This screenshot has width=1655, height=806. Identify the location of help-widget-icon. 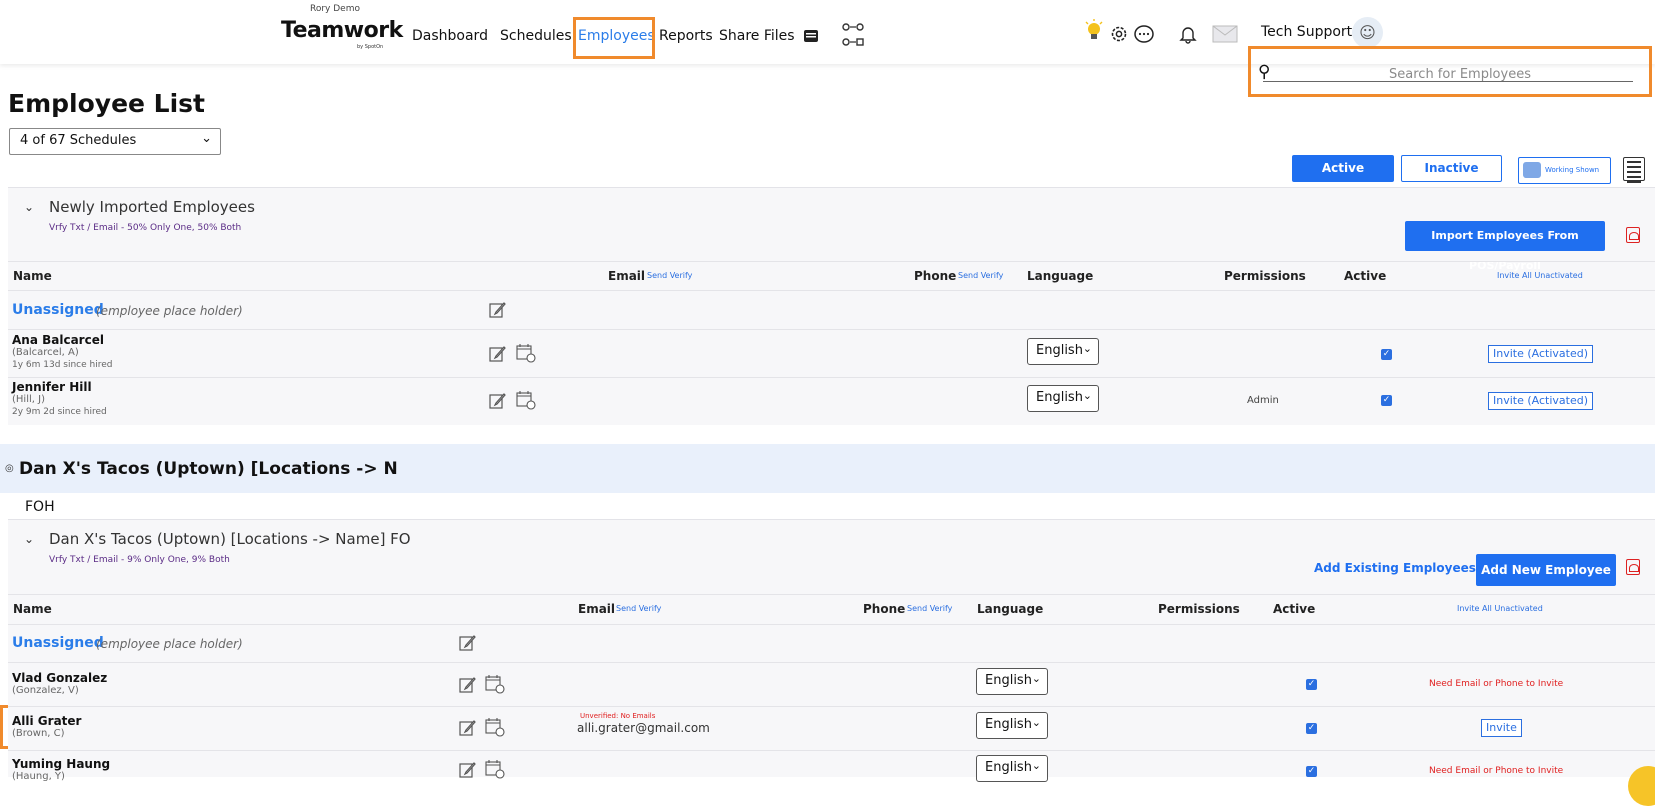
(1641, 786).